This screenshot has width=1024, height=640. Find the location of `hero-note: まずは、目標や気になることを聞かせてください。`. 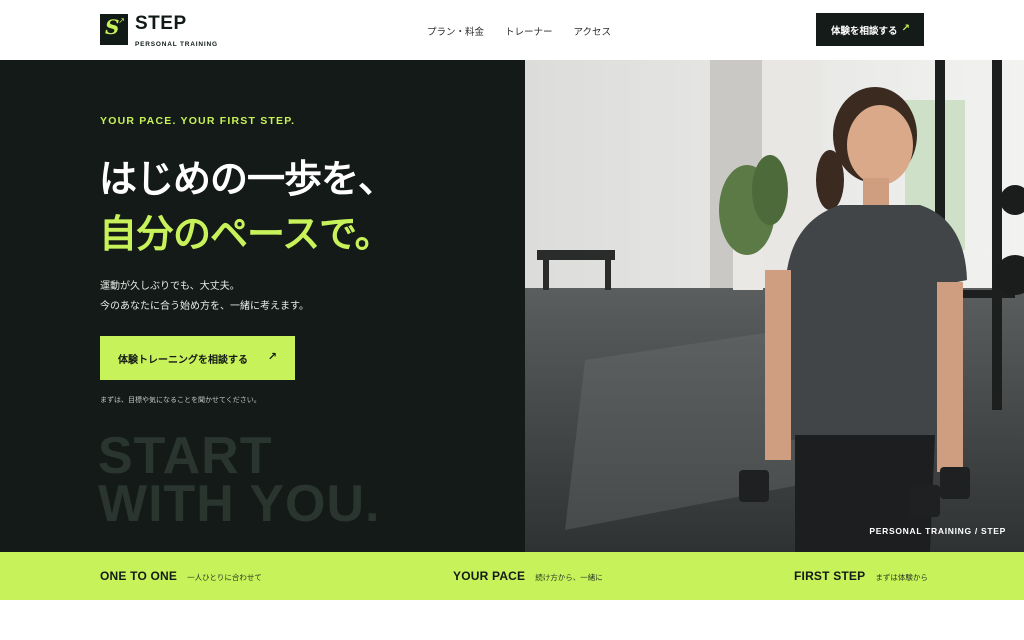

hero-note: まずは、目標や気になることを聞かせてください。 is located at coordinates (180, 400).